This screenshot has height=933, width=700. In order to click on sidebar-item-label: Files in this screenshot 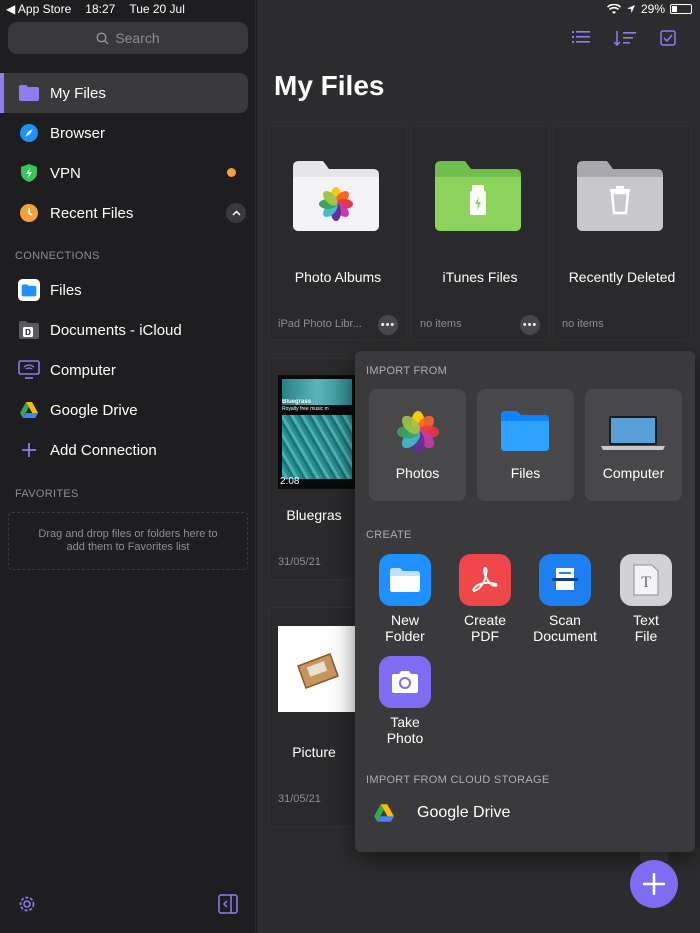, I will do `click(66, 290)`.